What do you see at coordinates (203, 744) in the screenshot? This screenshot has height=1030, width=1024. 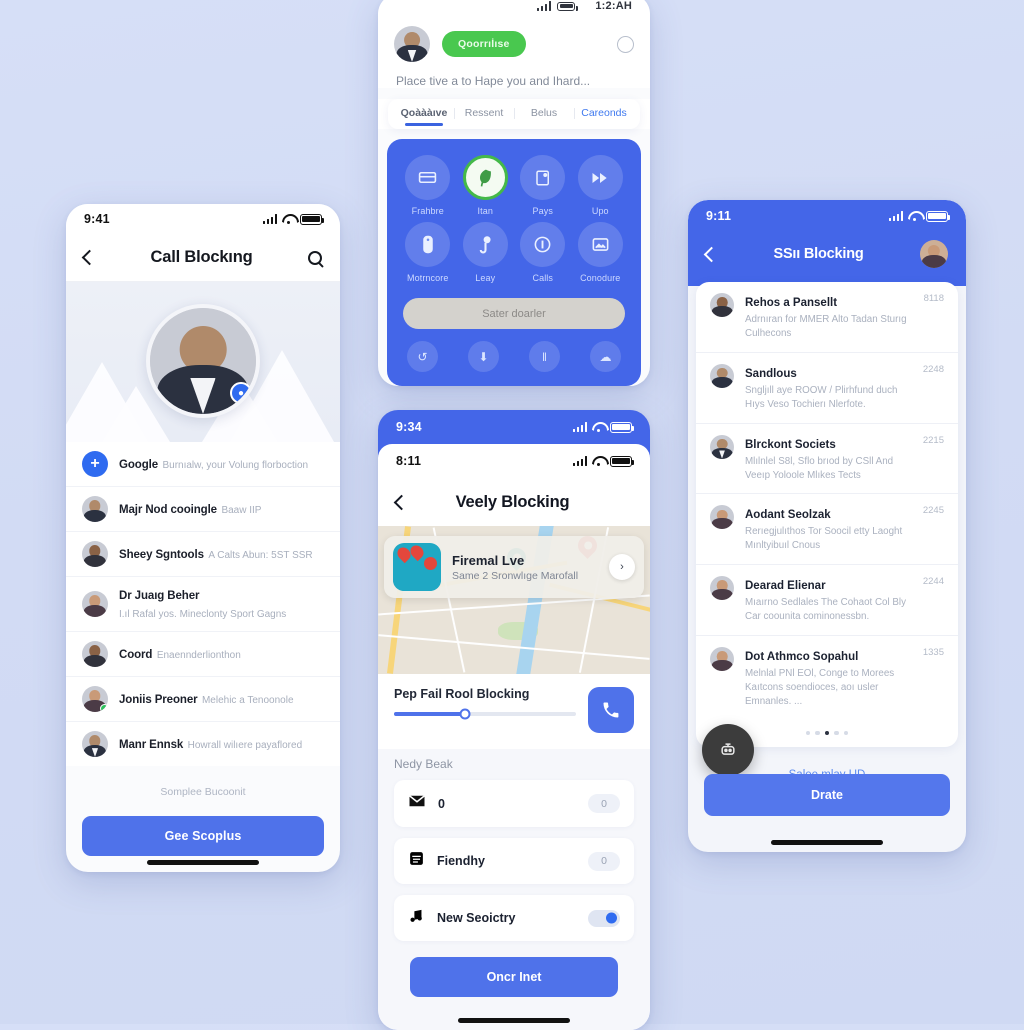 I see `list-item: Manr Ennsk Howrall wilıere payaflored` at bounding box center [203, 744].